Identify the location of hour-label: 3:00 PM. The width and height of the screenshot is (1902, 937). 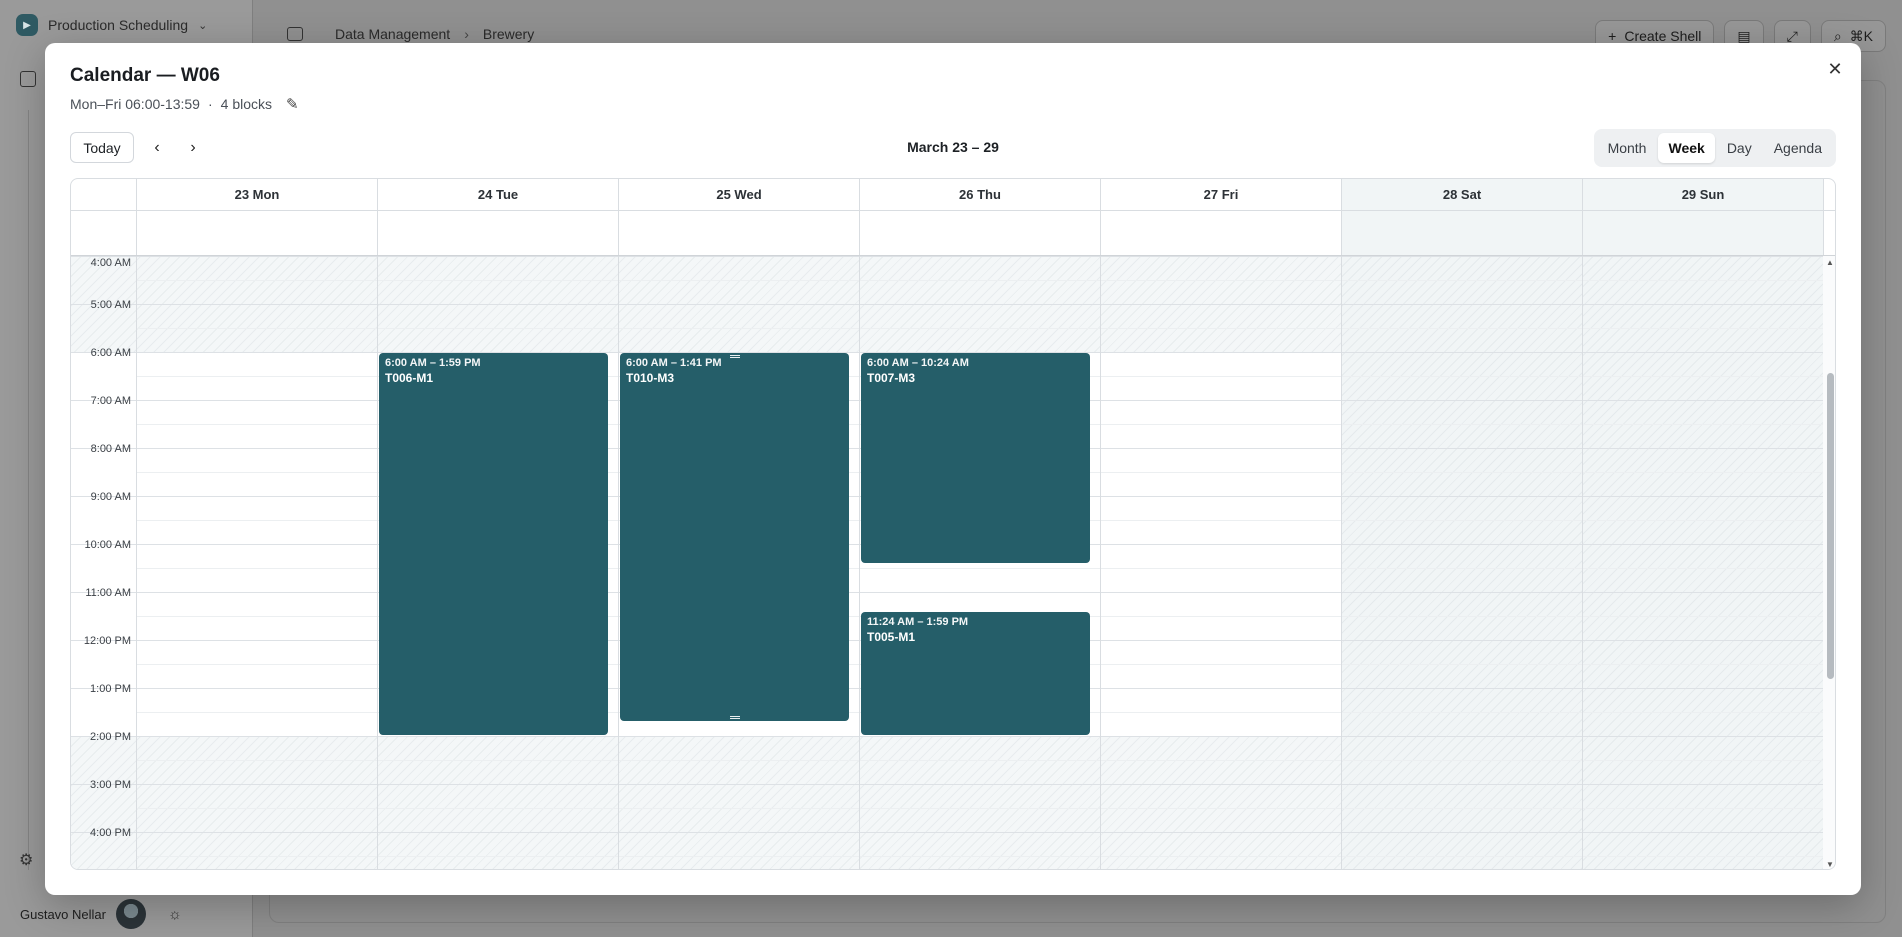
(110, 785).